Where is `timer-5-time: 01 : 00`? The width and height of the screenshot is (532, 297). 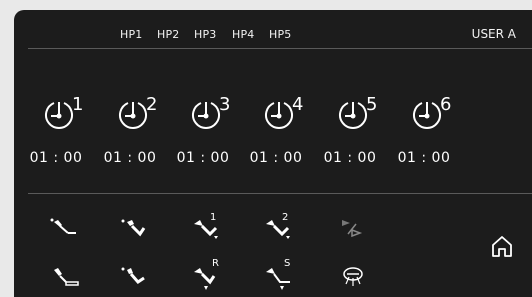 timer-5-time: 01 : 00 is located at coordinates (350, 158).